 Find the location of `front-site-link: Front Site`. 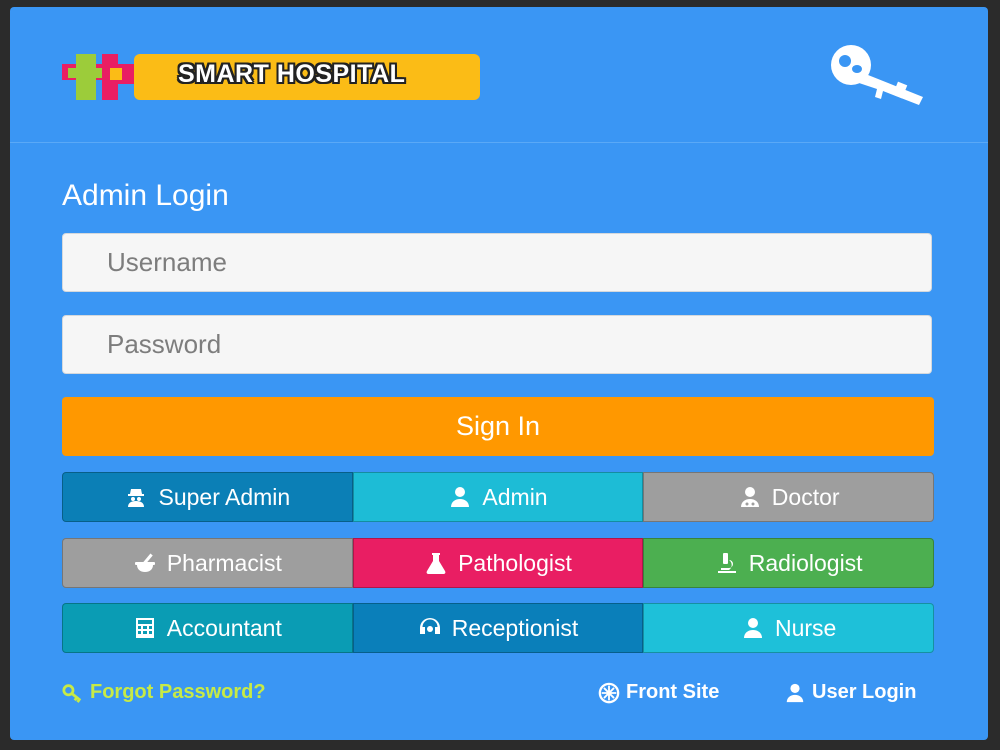

front-site-link: Front Site is located at coordinates (658, 692).